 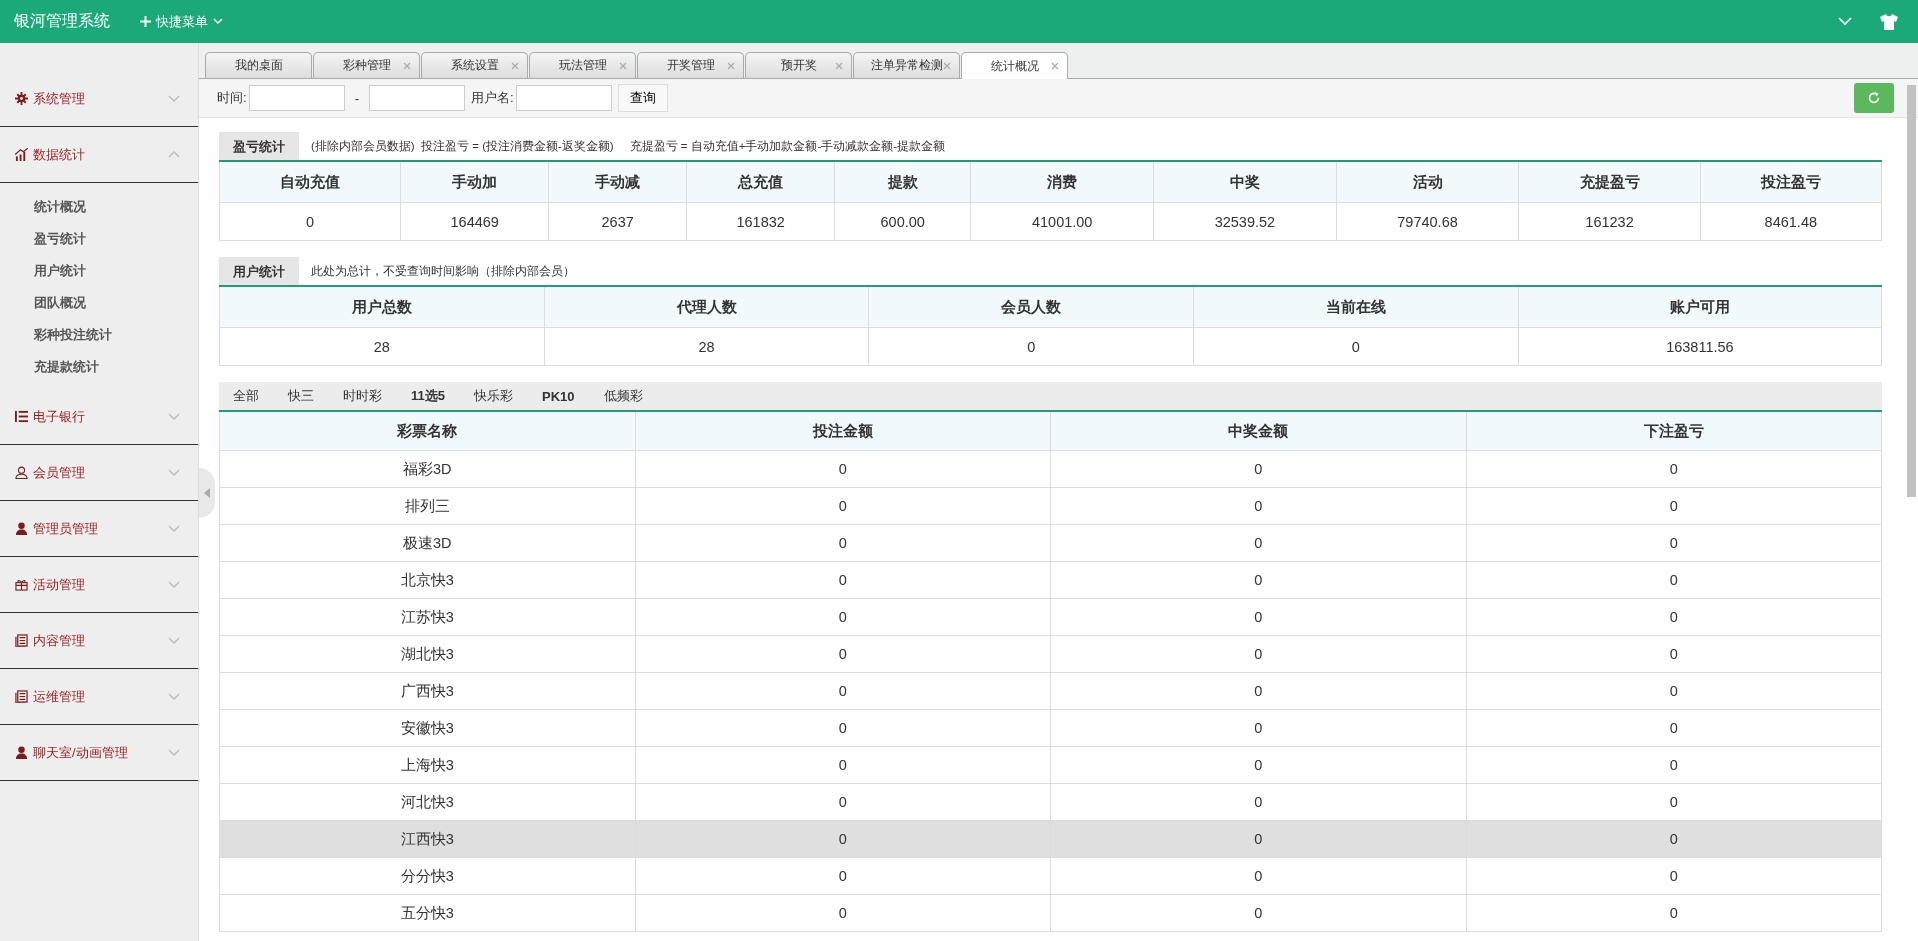 I want to click on table-cell: 安徽快3, so click(x=427, y=728).